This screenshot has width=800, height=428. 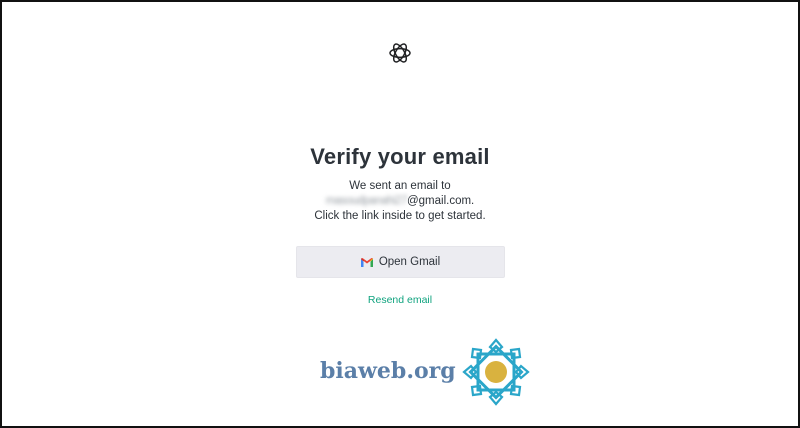 What do you see at coordinates (366, 201) in the screenshot?
I see `email-local-part-blurred: masoudpanahi27` at bounding box center [366, 201].